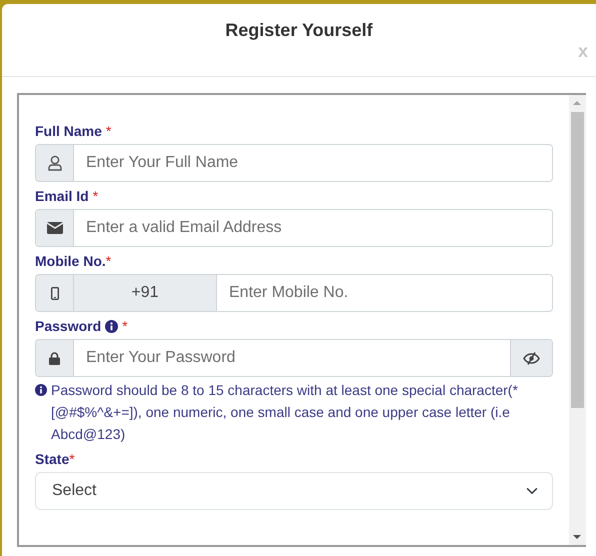  What do you see at coordinates (299, 30) in the screenshot?
I see `dialog-title: Register Yourself` at bounding box center [299, 30].